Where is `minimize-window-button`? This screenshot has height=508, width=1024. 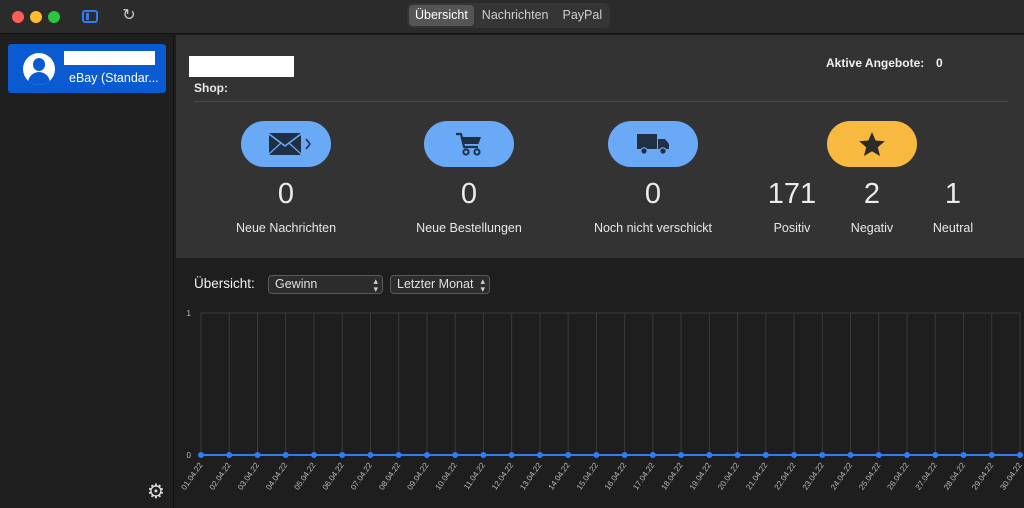
minimize-window-button is located at coordinates (36, 17).